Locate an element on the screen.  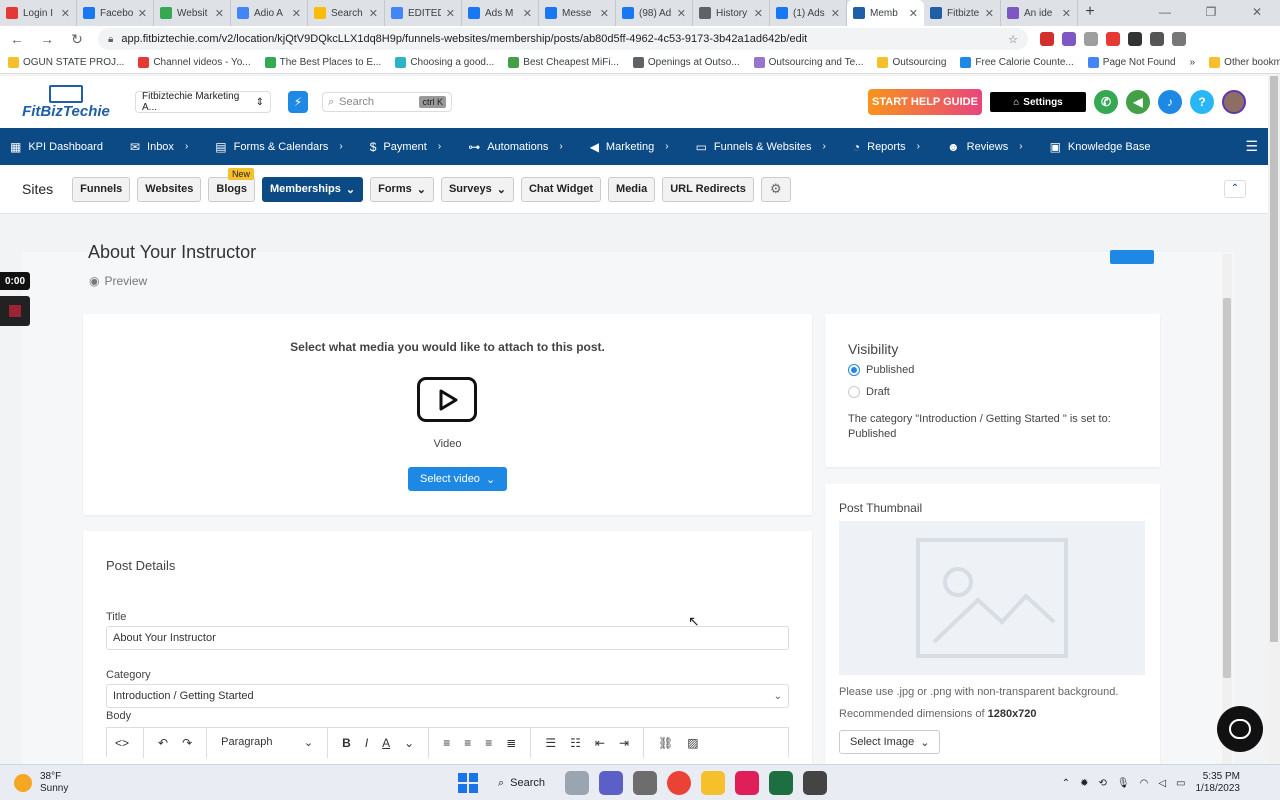
browser-tab: History ✕ is located at coordinates (731, 13).